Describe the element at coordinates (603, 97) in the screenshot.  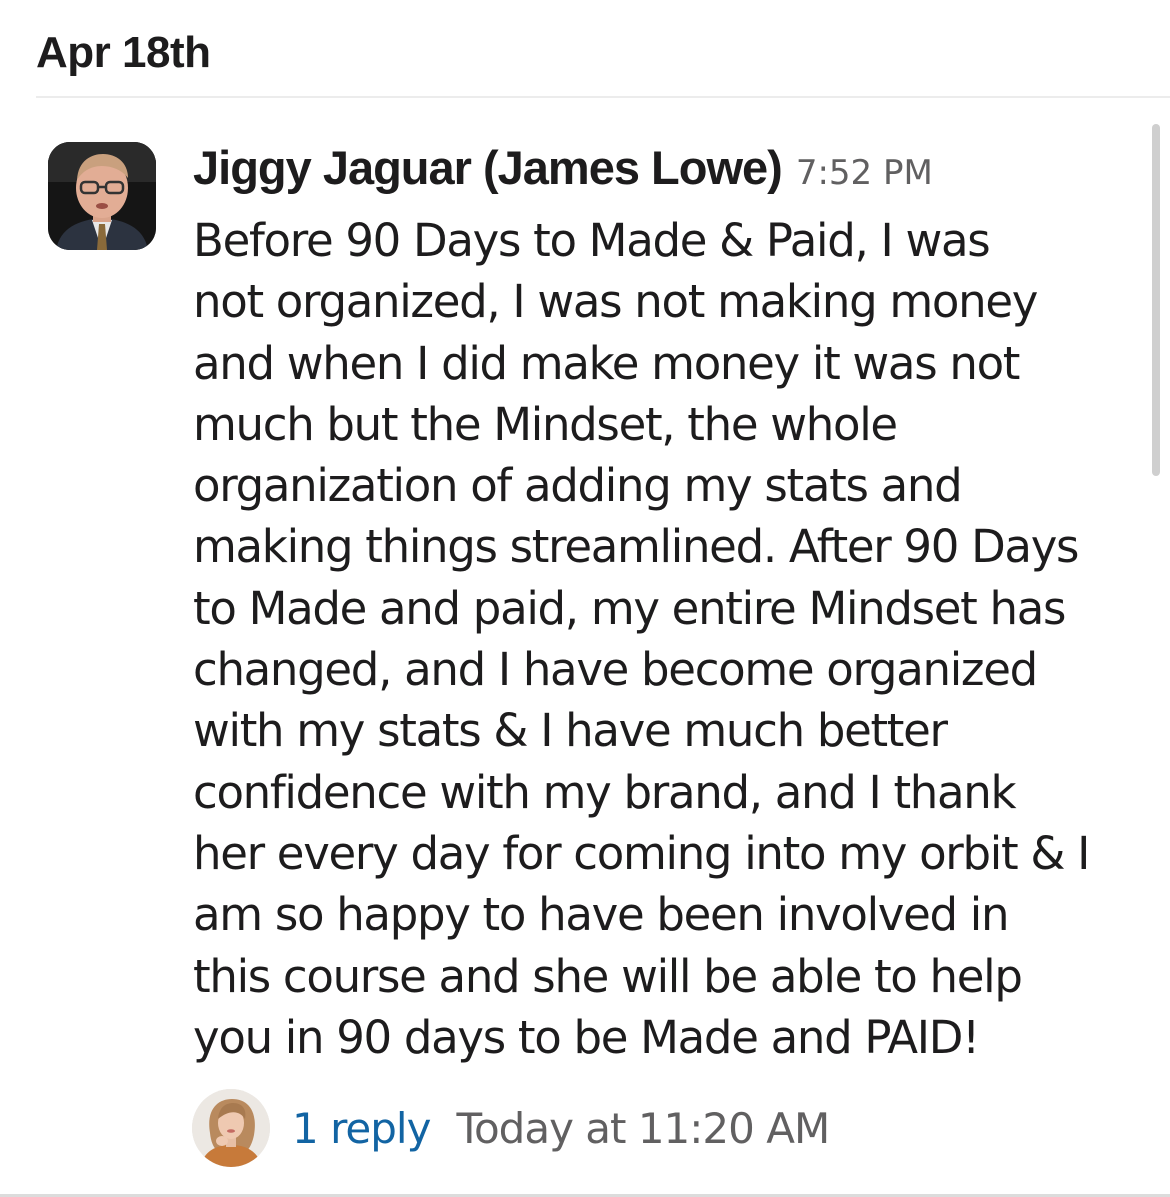
I see `date-divider-line` at that location.